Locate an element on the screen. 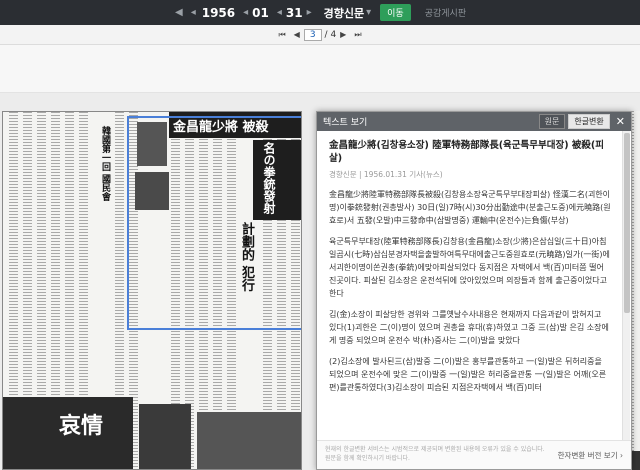 This screenshot has width=640, height=470. toolbar-area is located at coordinates (320, 69).